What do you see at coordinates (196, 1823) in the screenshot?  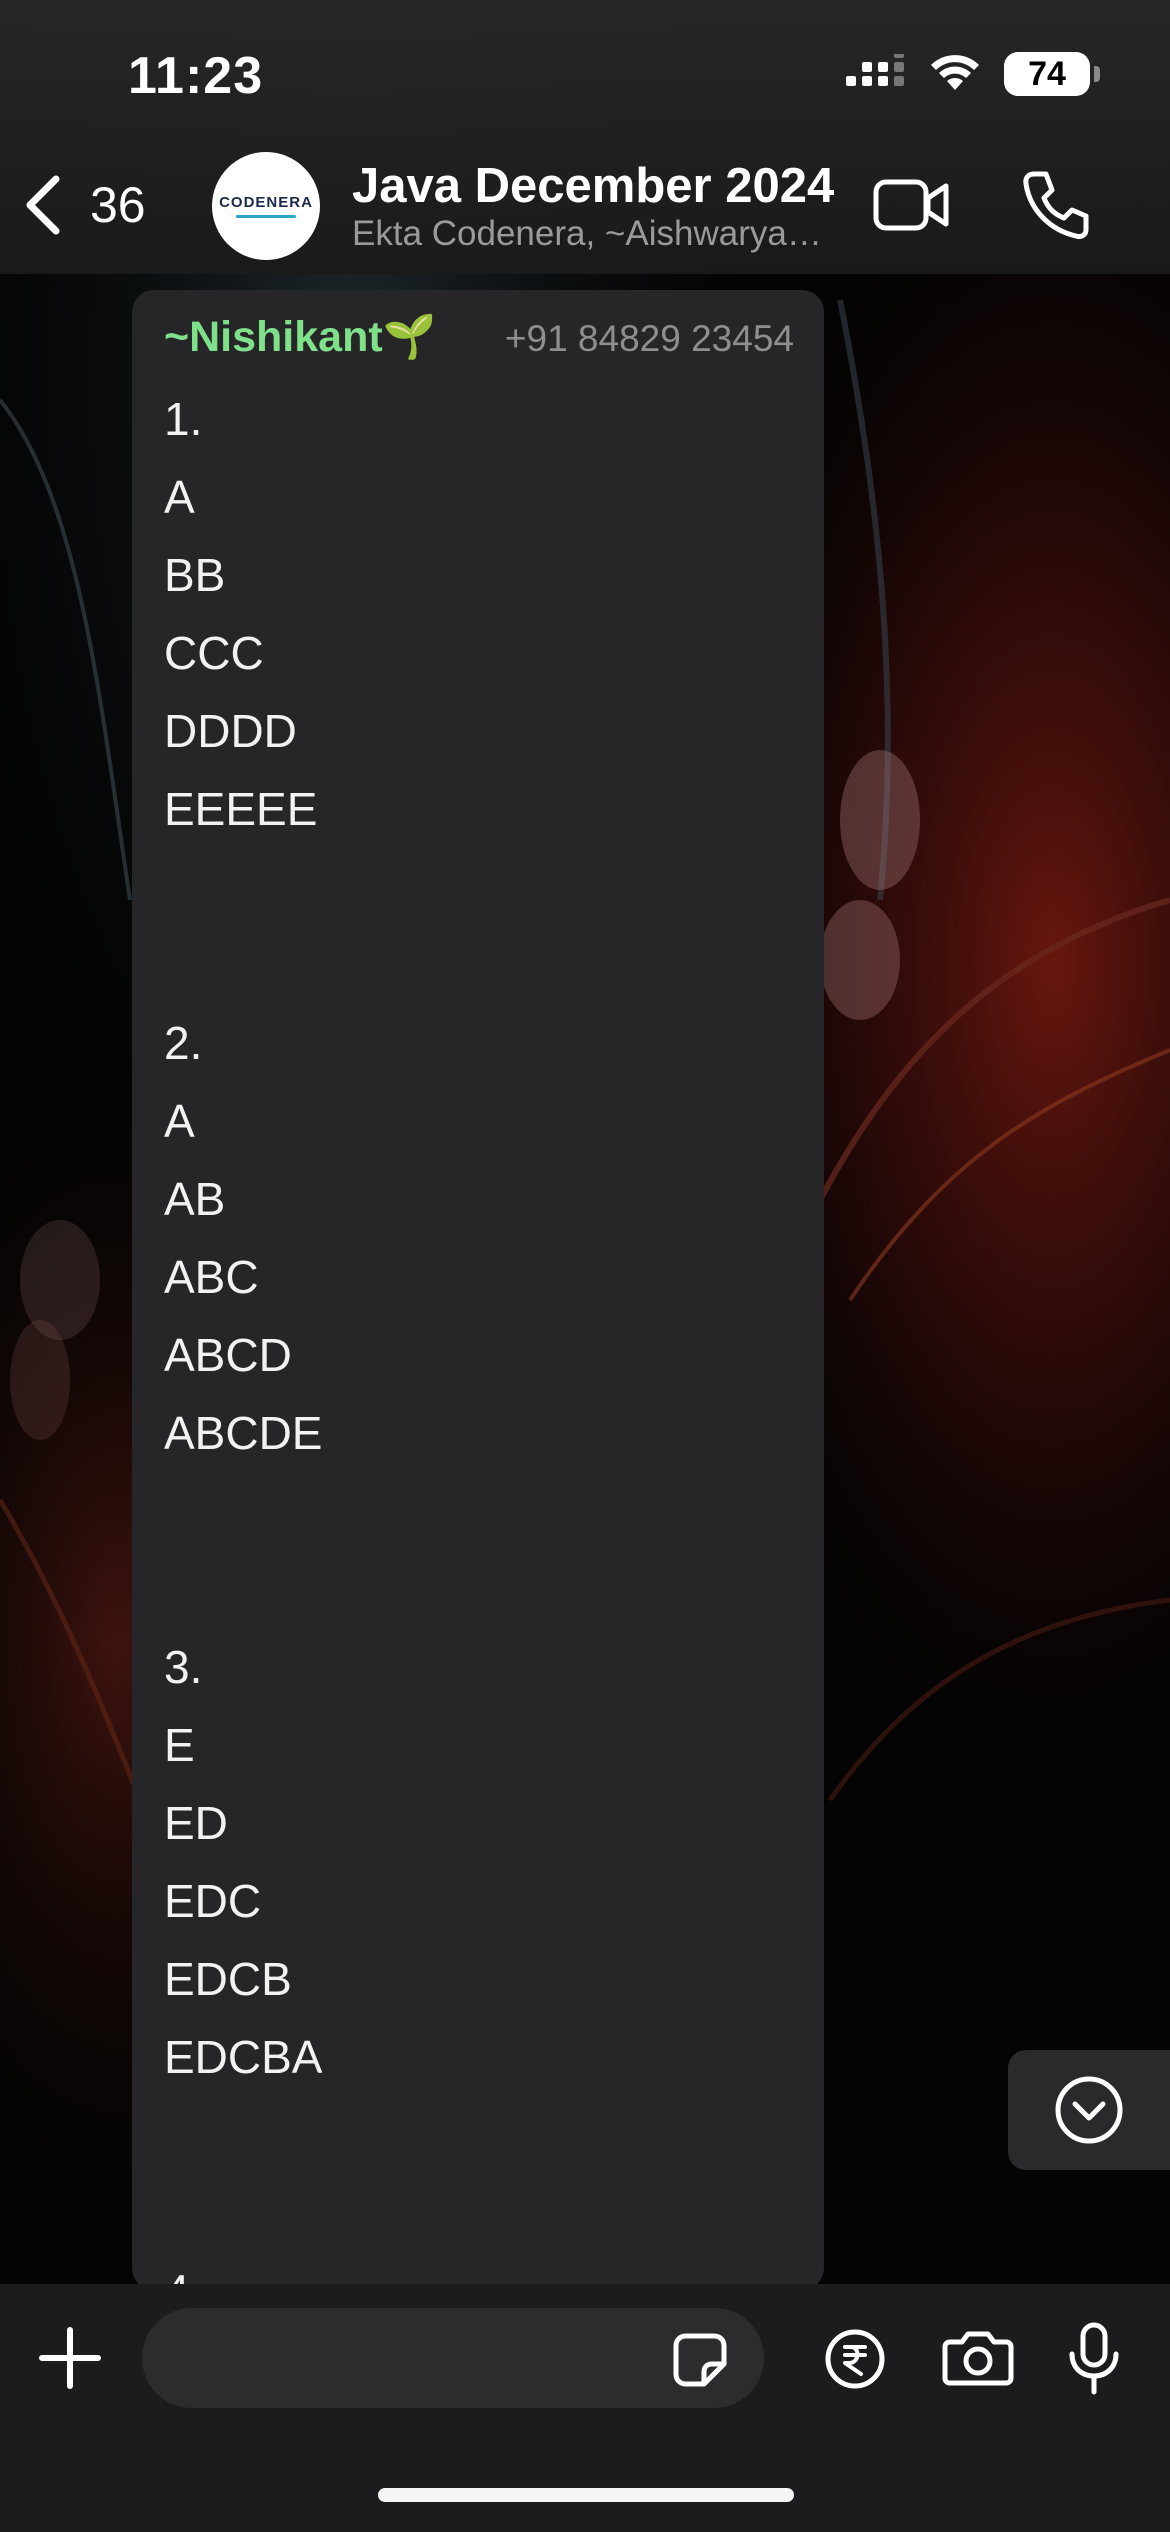 I see `message-line: ED` at bounding box center [196, 1823].